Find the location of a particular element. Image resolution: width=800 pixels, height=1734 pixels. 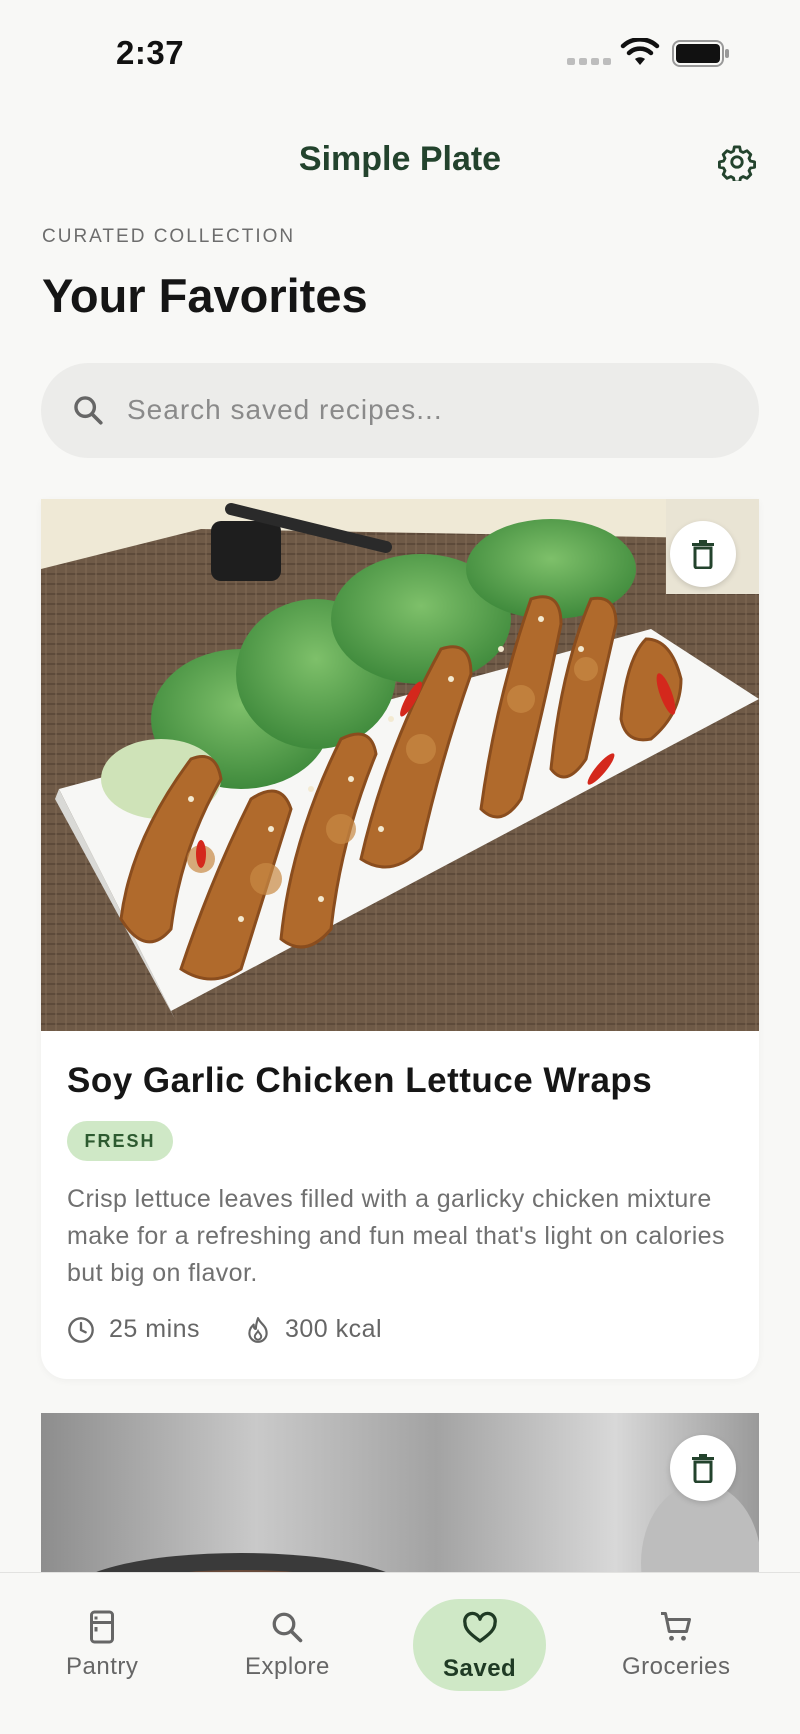

recipe-tag: FRESH is located at coordinates (120, 1141).